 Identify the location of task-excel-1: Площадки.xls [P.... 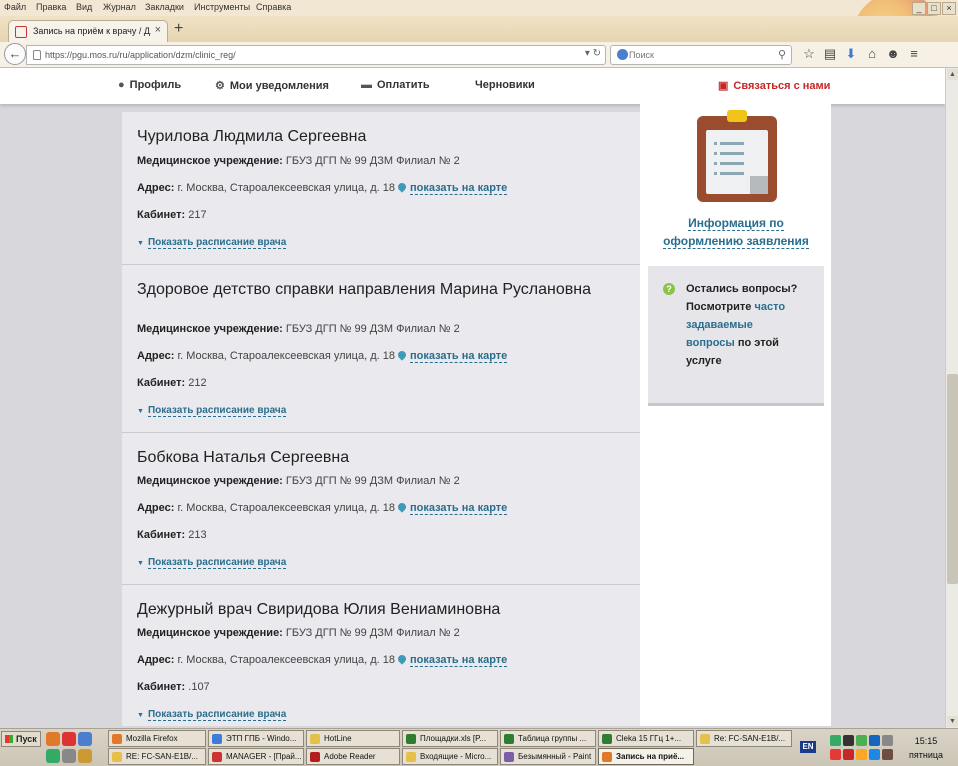
(450, 738).